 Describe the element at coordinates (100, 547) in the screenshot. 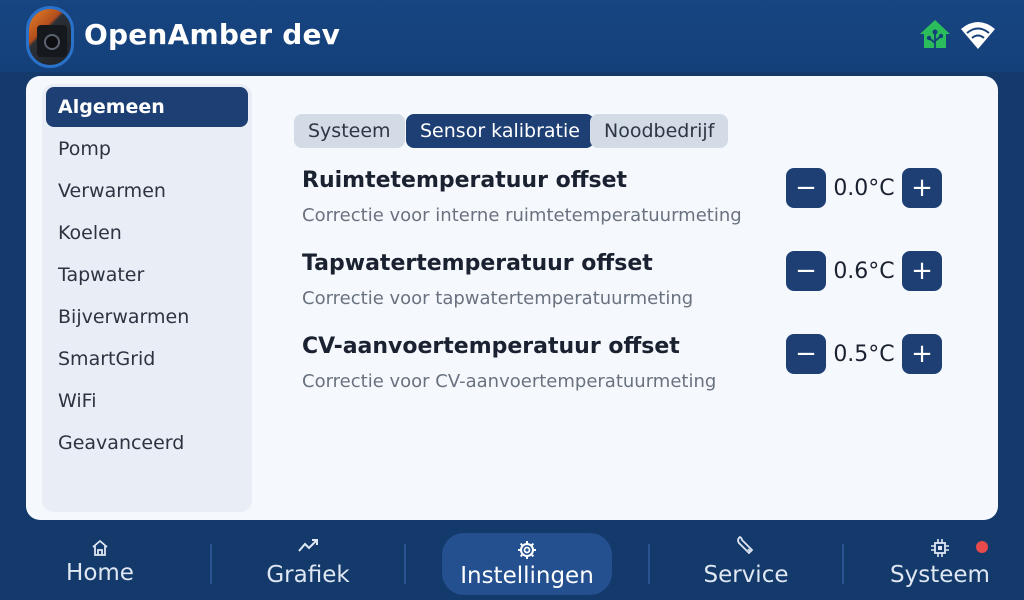

I see `home-icon` at that location.